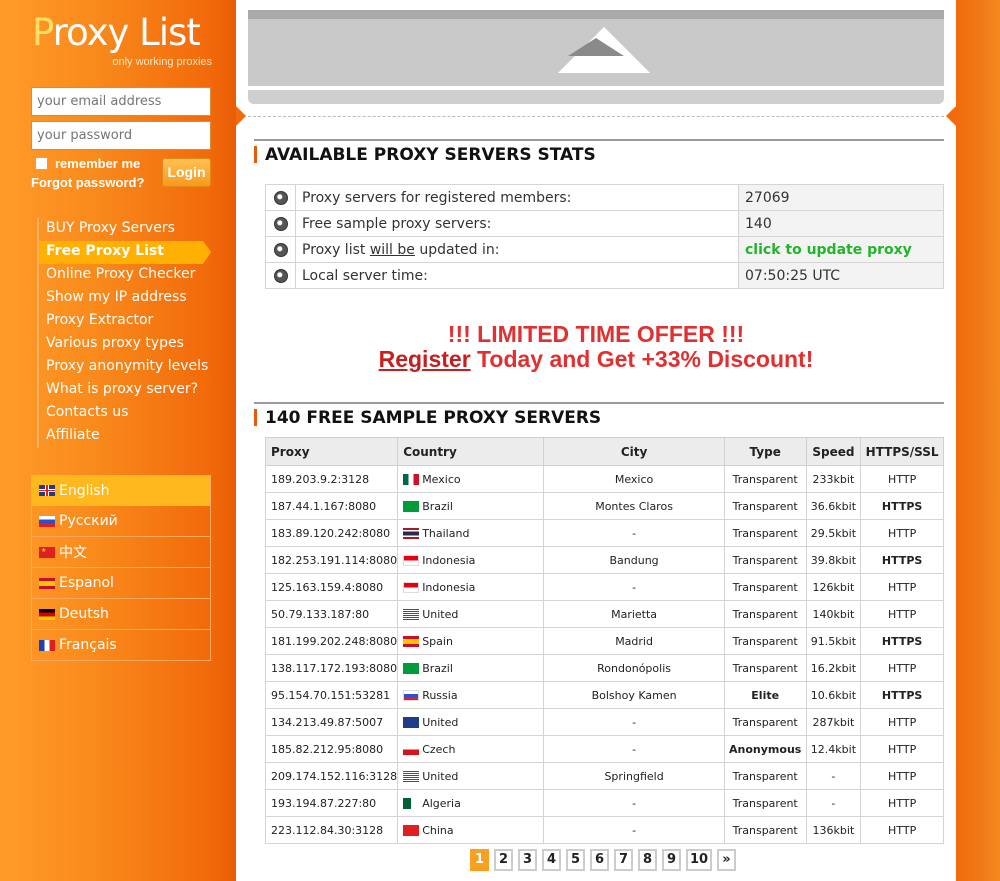  I want to click on page-3-button: 3, so click(527, 860).